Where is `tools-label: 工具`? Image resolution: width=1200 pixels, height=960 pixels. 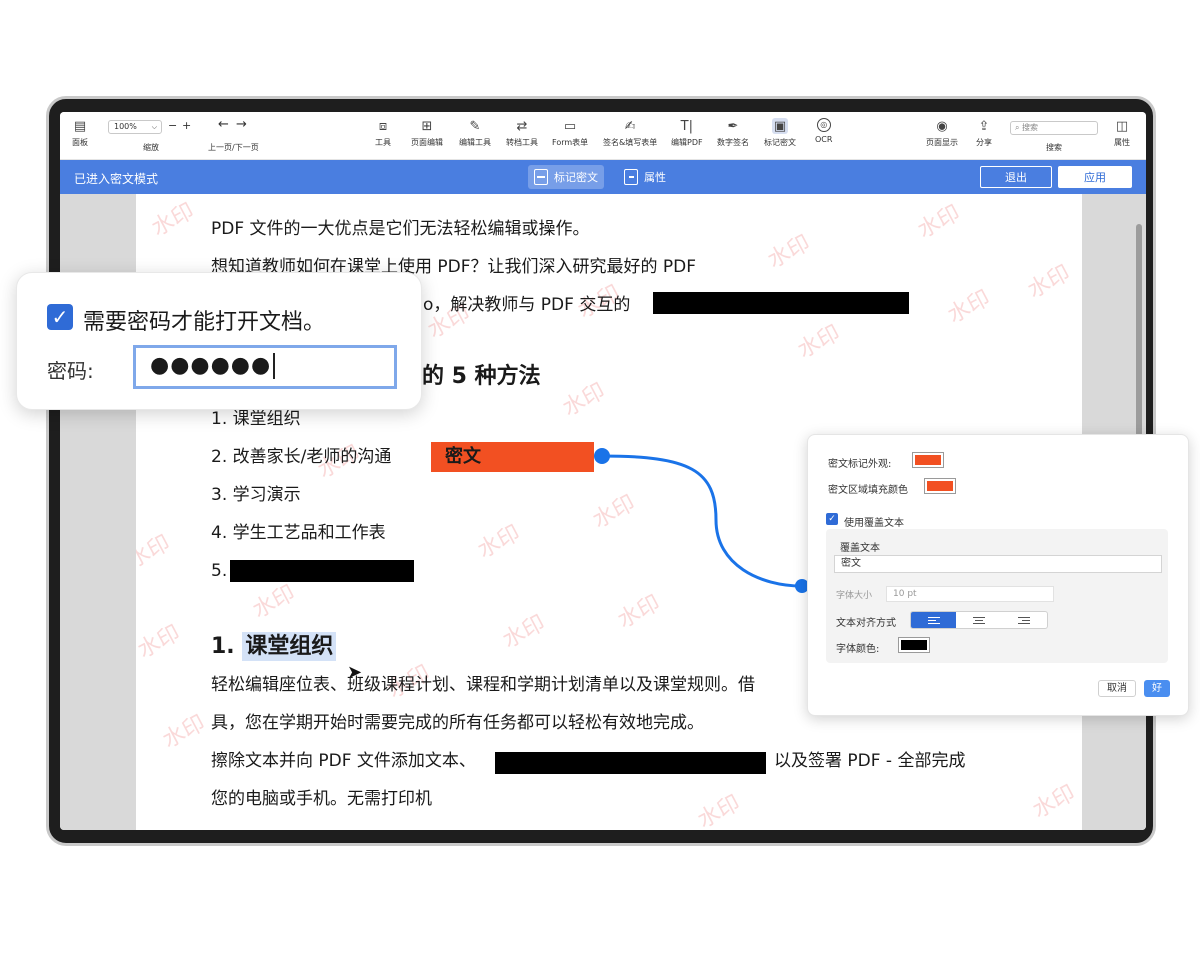 tools-label: 工具 is located at coordinates (383, 142).